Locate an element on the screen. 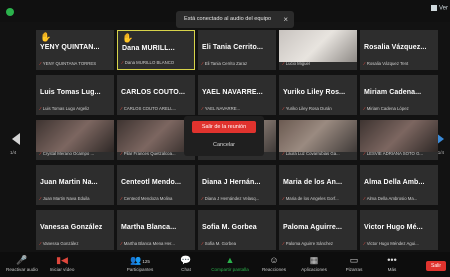 Image resolution: width=450 pixels, height=277 pixels. more-icon: ••• is located at coordinates (392, 260).